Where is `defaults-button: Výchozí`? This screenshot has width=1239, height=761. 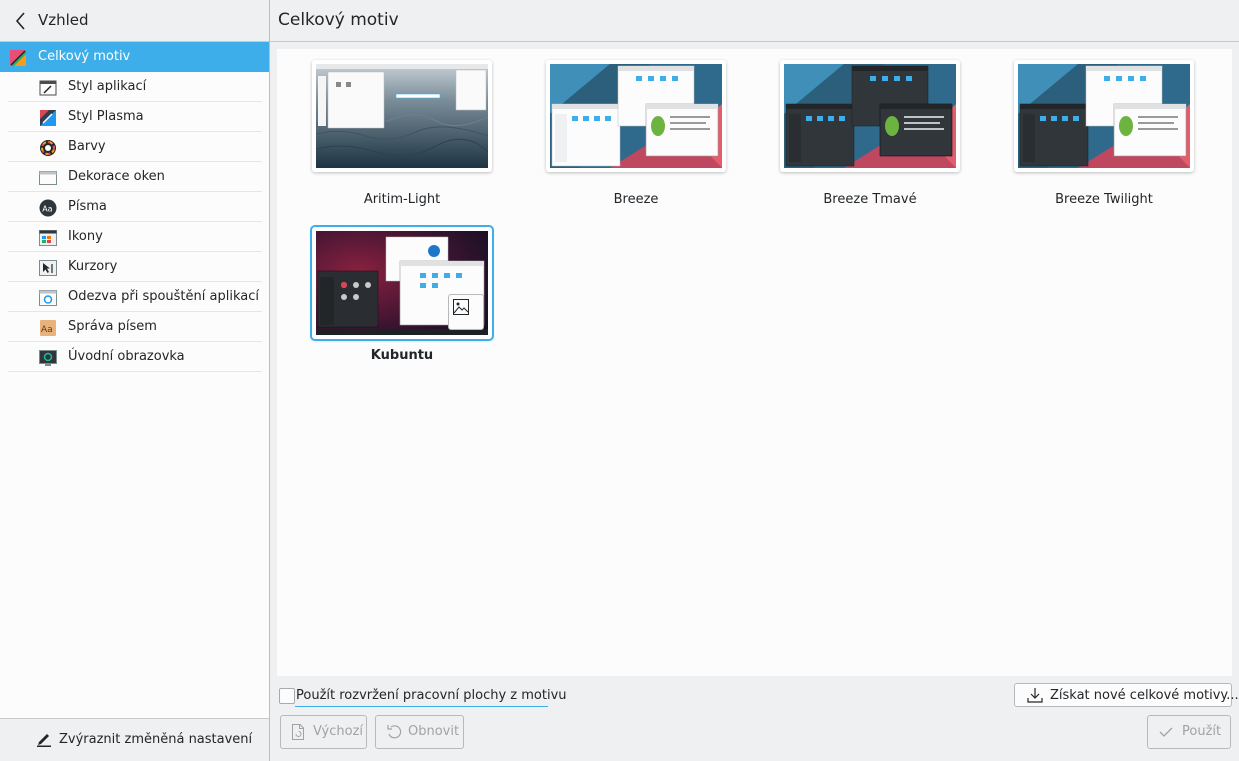
defaults-button: Výchozí is located at coordinates (323, 732).